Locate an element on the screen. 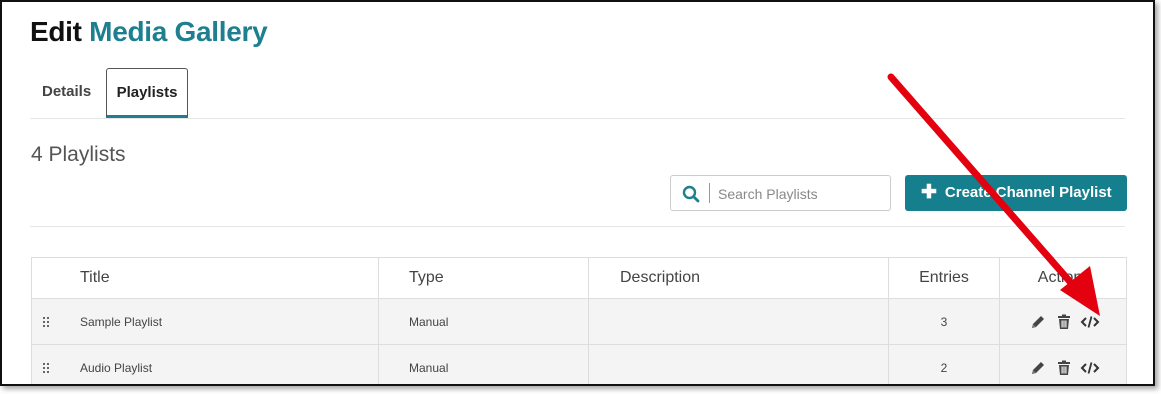 The height and width of the screenshot is (394, 1161). search-separator is located at coordinates (709, 193).